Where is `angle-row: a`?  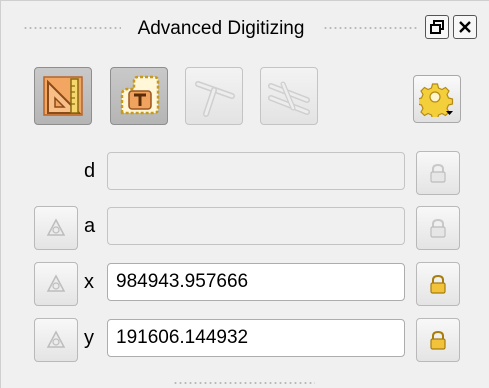
angle-row: a is located at coordinates (245, 228).